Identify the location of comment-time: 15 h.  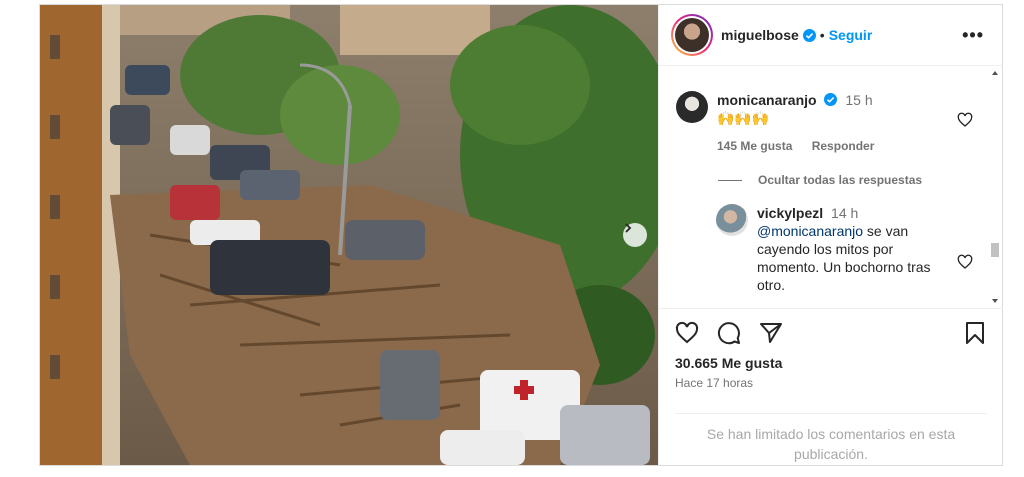
(858, 100).